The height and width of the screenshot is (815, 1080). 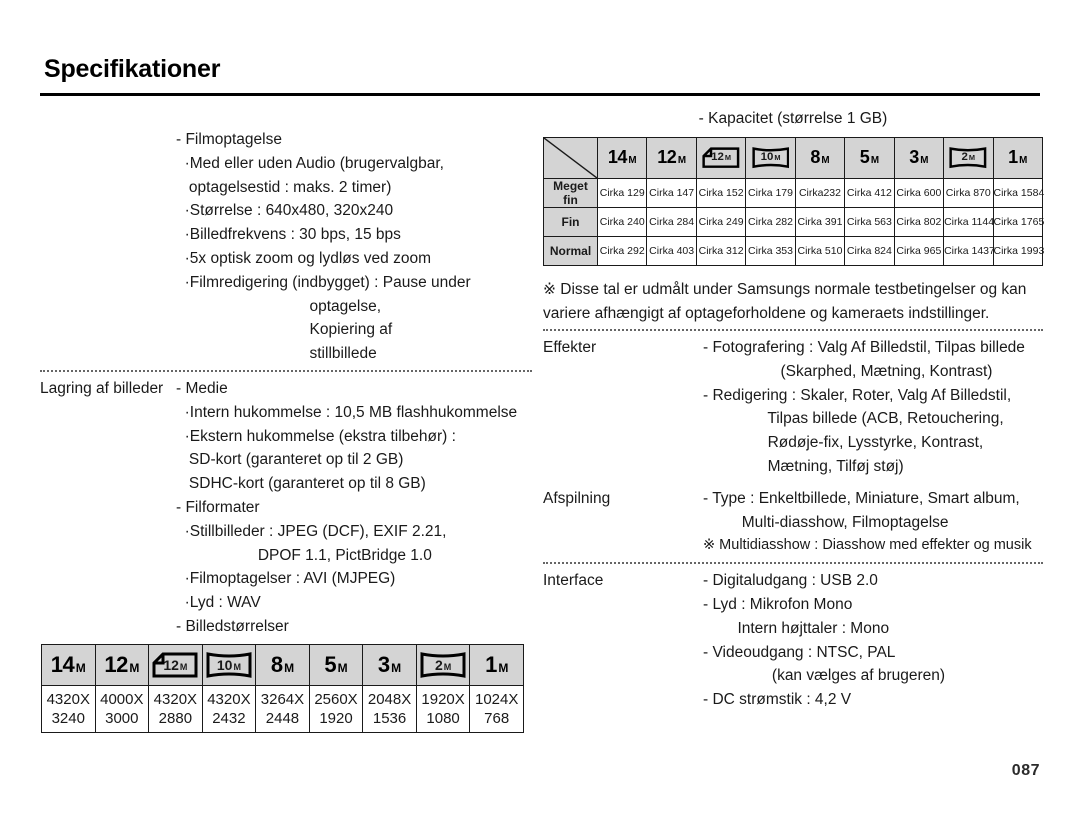 I want to click on capacity-cell: Cirka 1765, so click(x=1018, y=222).